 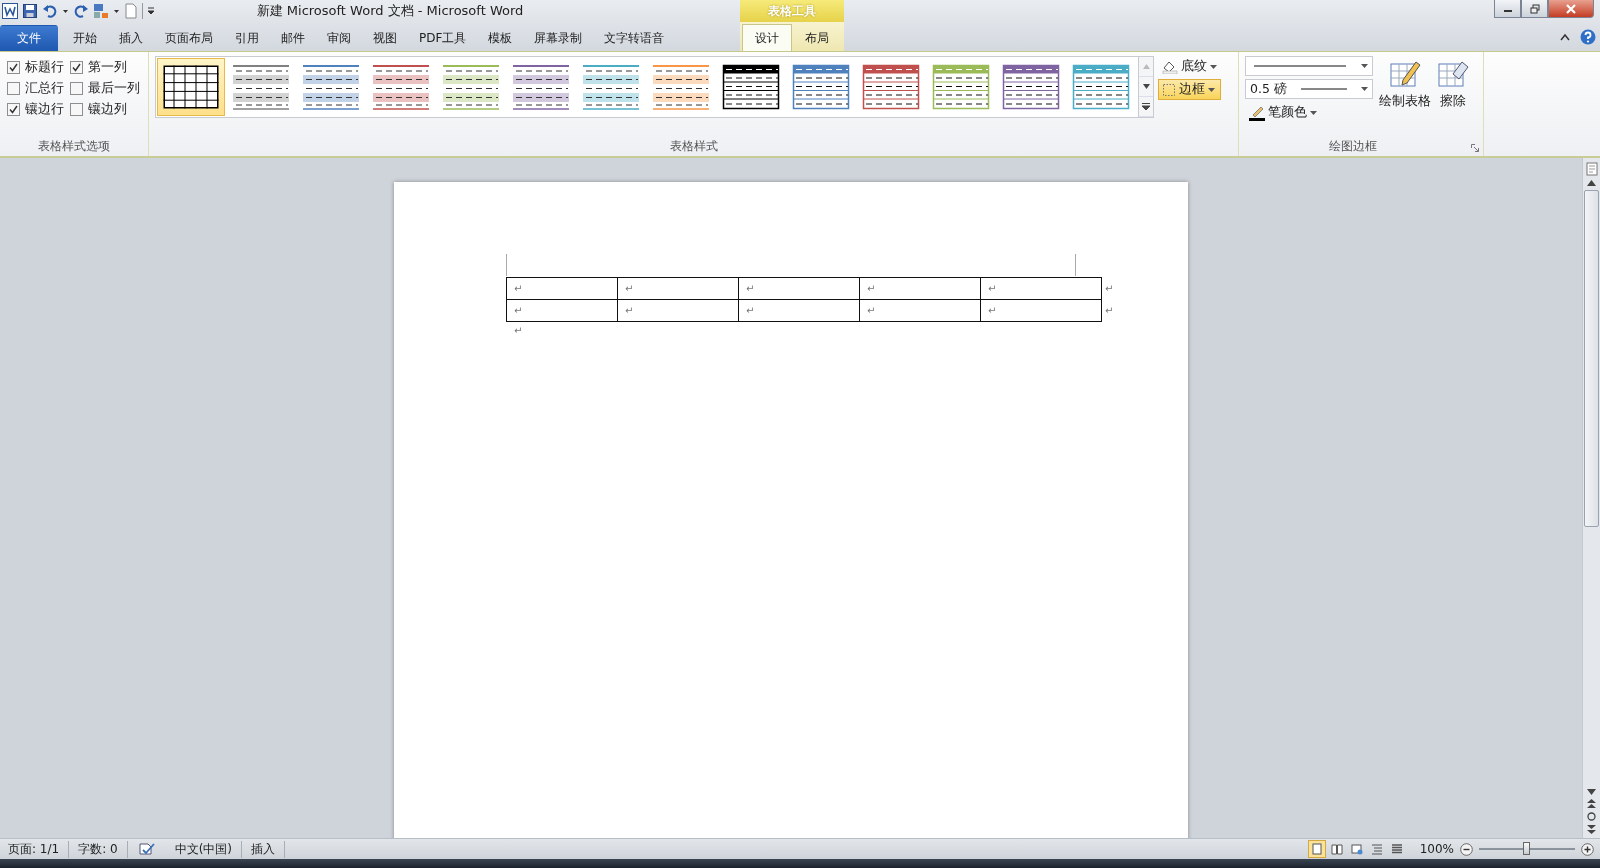 What do you see at coordinates (443, 38) in the screenshot?
I see `ribbon-tab: PDF工具` at bounding box center [443, 38].